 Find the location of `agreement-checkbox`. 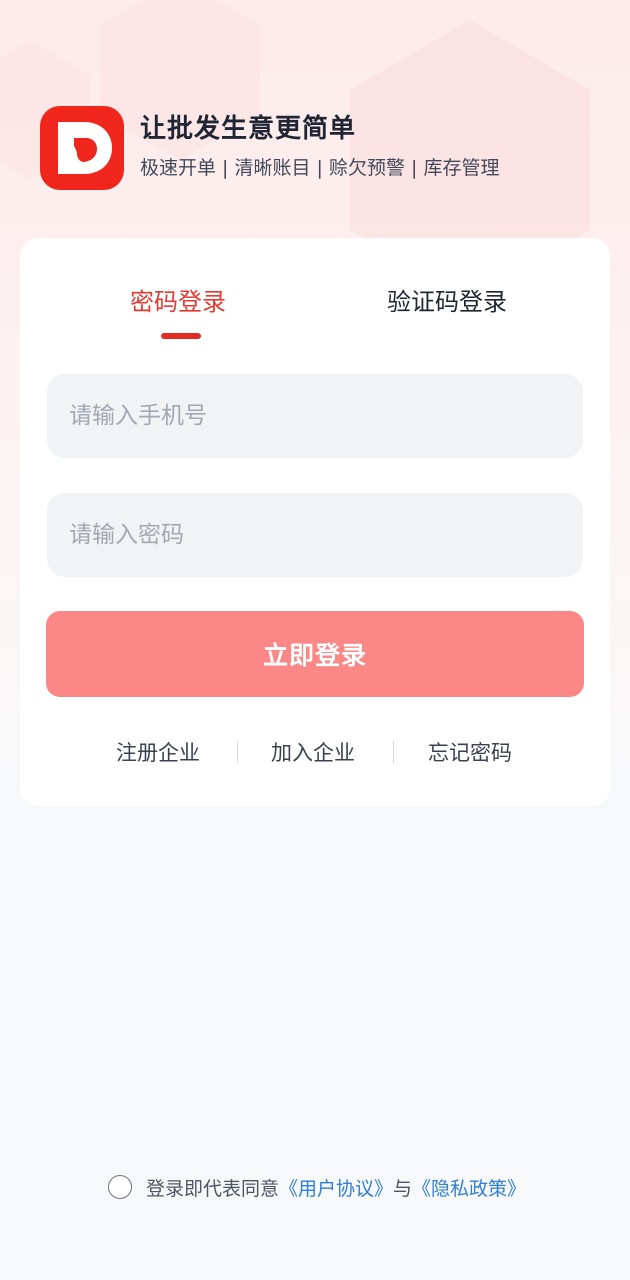

agreement-checkbox is located at coordinates (120, 1187).